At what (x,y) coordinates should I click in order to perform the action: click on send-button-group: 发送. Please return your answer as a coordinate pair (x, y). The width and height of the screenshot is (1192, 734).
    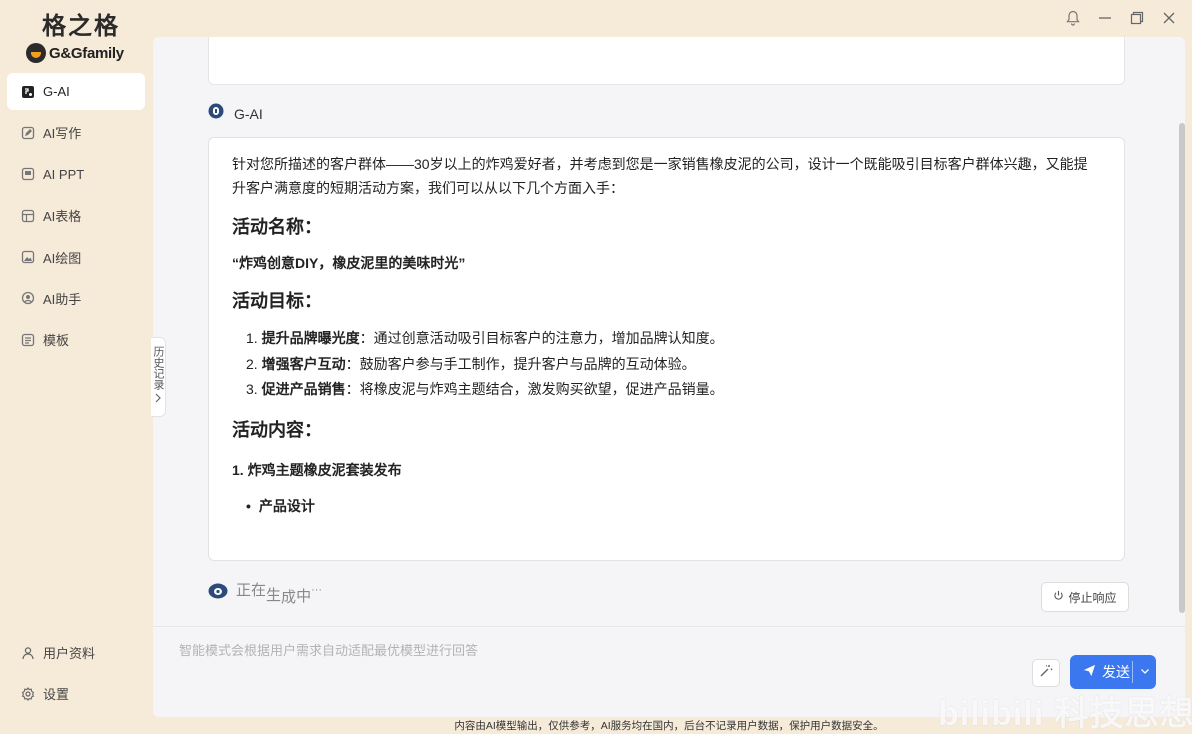
    Looking at the image, I should click on (1113, 672).